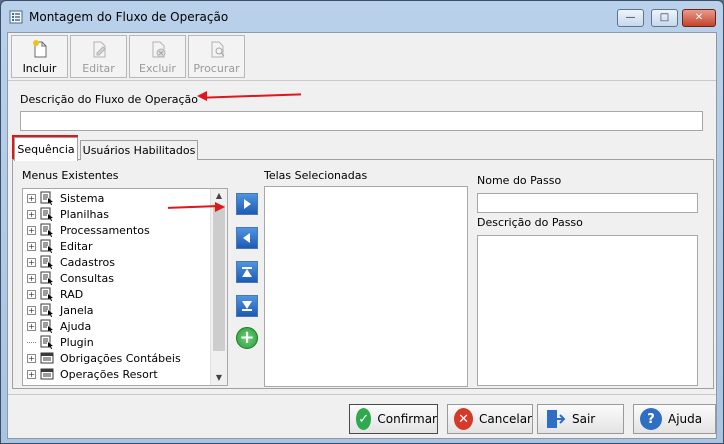 The image size is (724, 444). I want to click on tree-scrollbar: ▲ ▼, so click(218, 287).